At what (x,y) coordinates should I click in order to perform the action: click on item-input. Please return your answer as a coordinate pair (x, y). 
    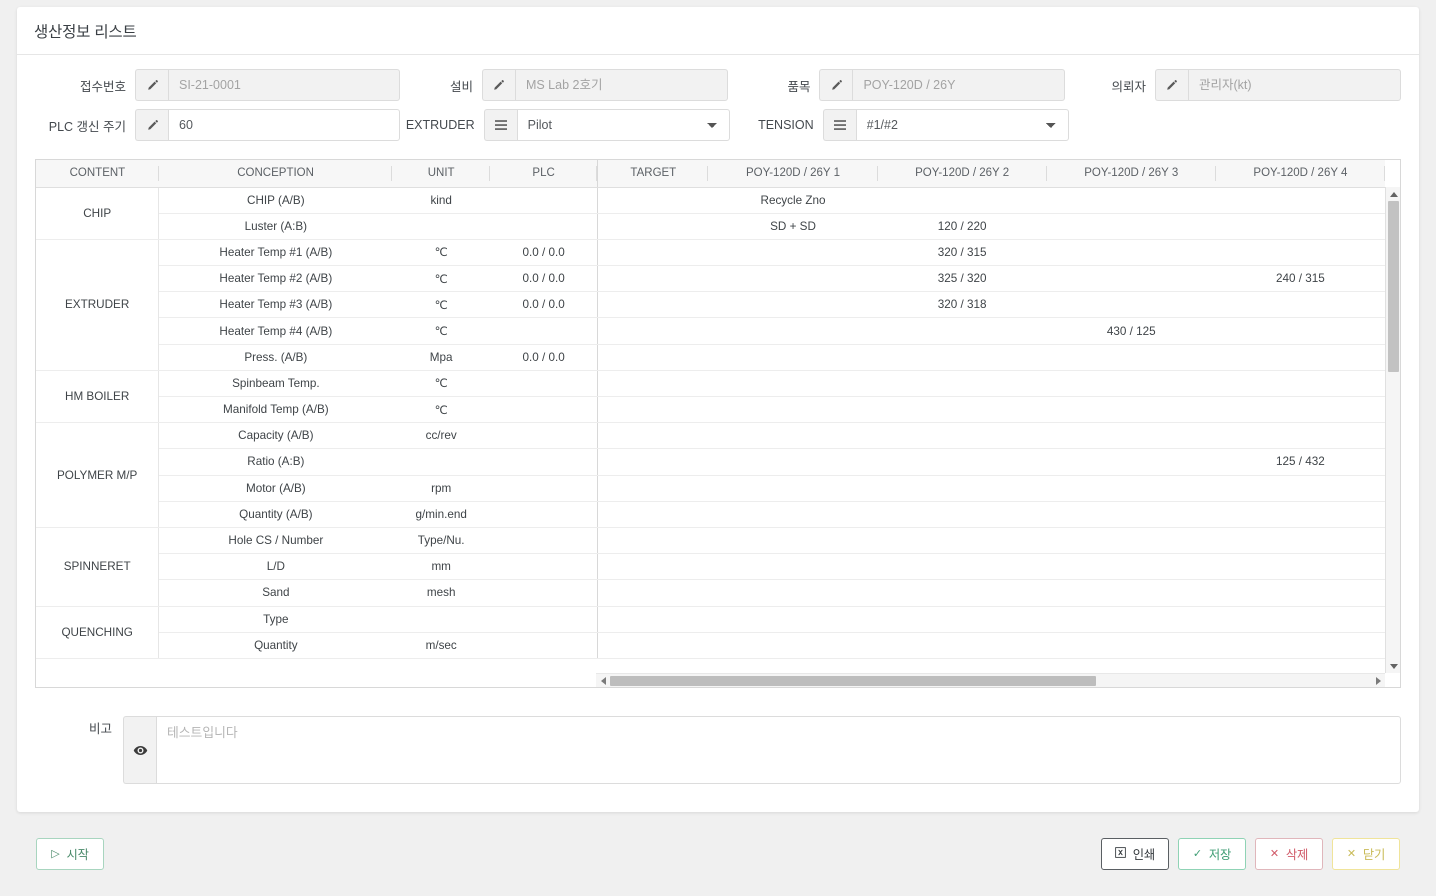
    Looking at the image, I should click on (959, 85).